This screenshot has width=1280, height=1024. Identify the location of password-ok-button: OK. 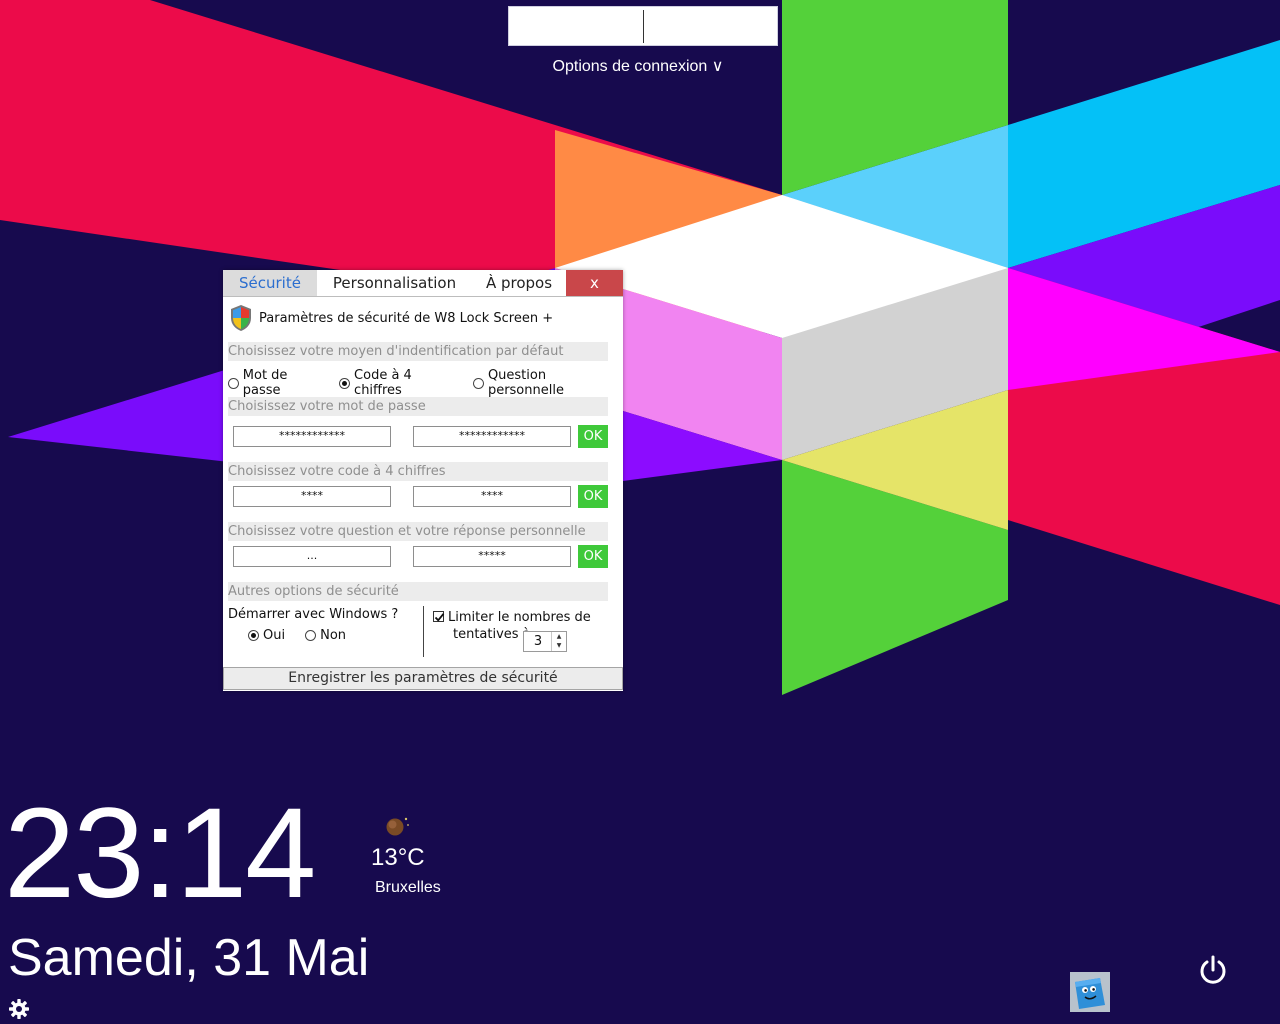
(593, 436).